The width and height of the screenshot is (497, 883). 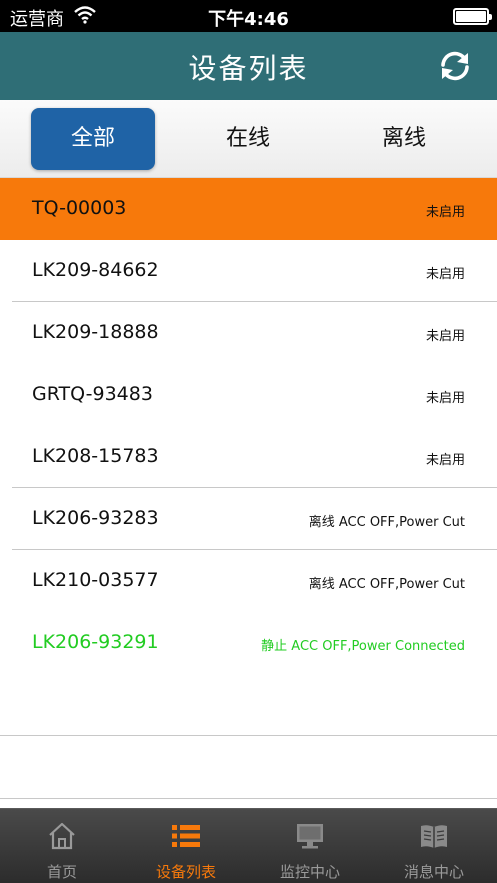 What do you see at coordinates (404, 139) in the screenshot?
I see `segment-offline: 离线` at bounding box center [404, 139].